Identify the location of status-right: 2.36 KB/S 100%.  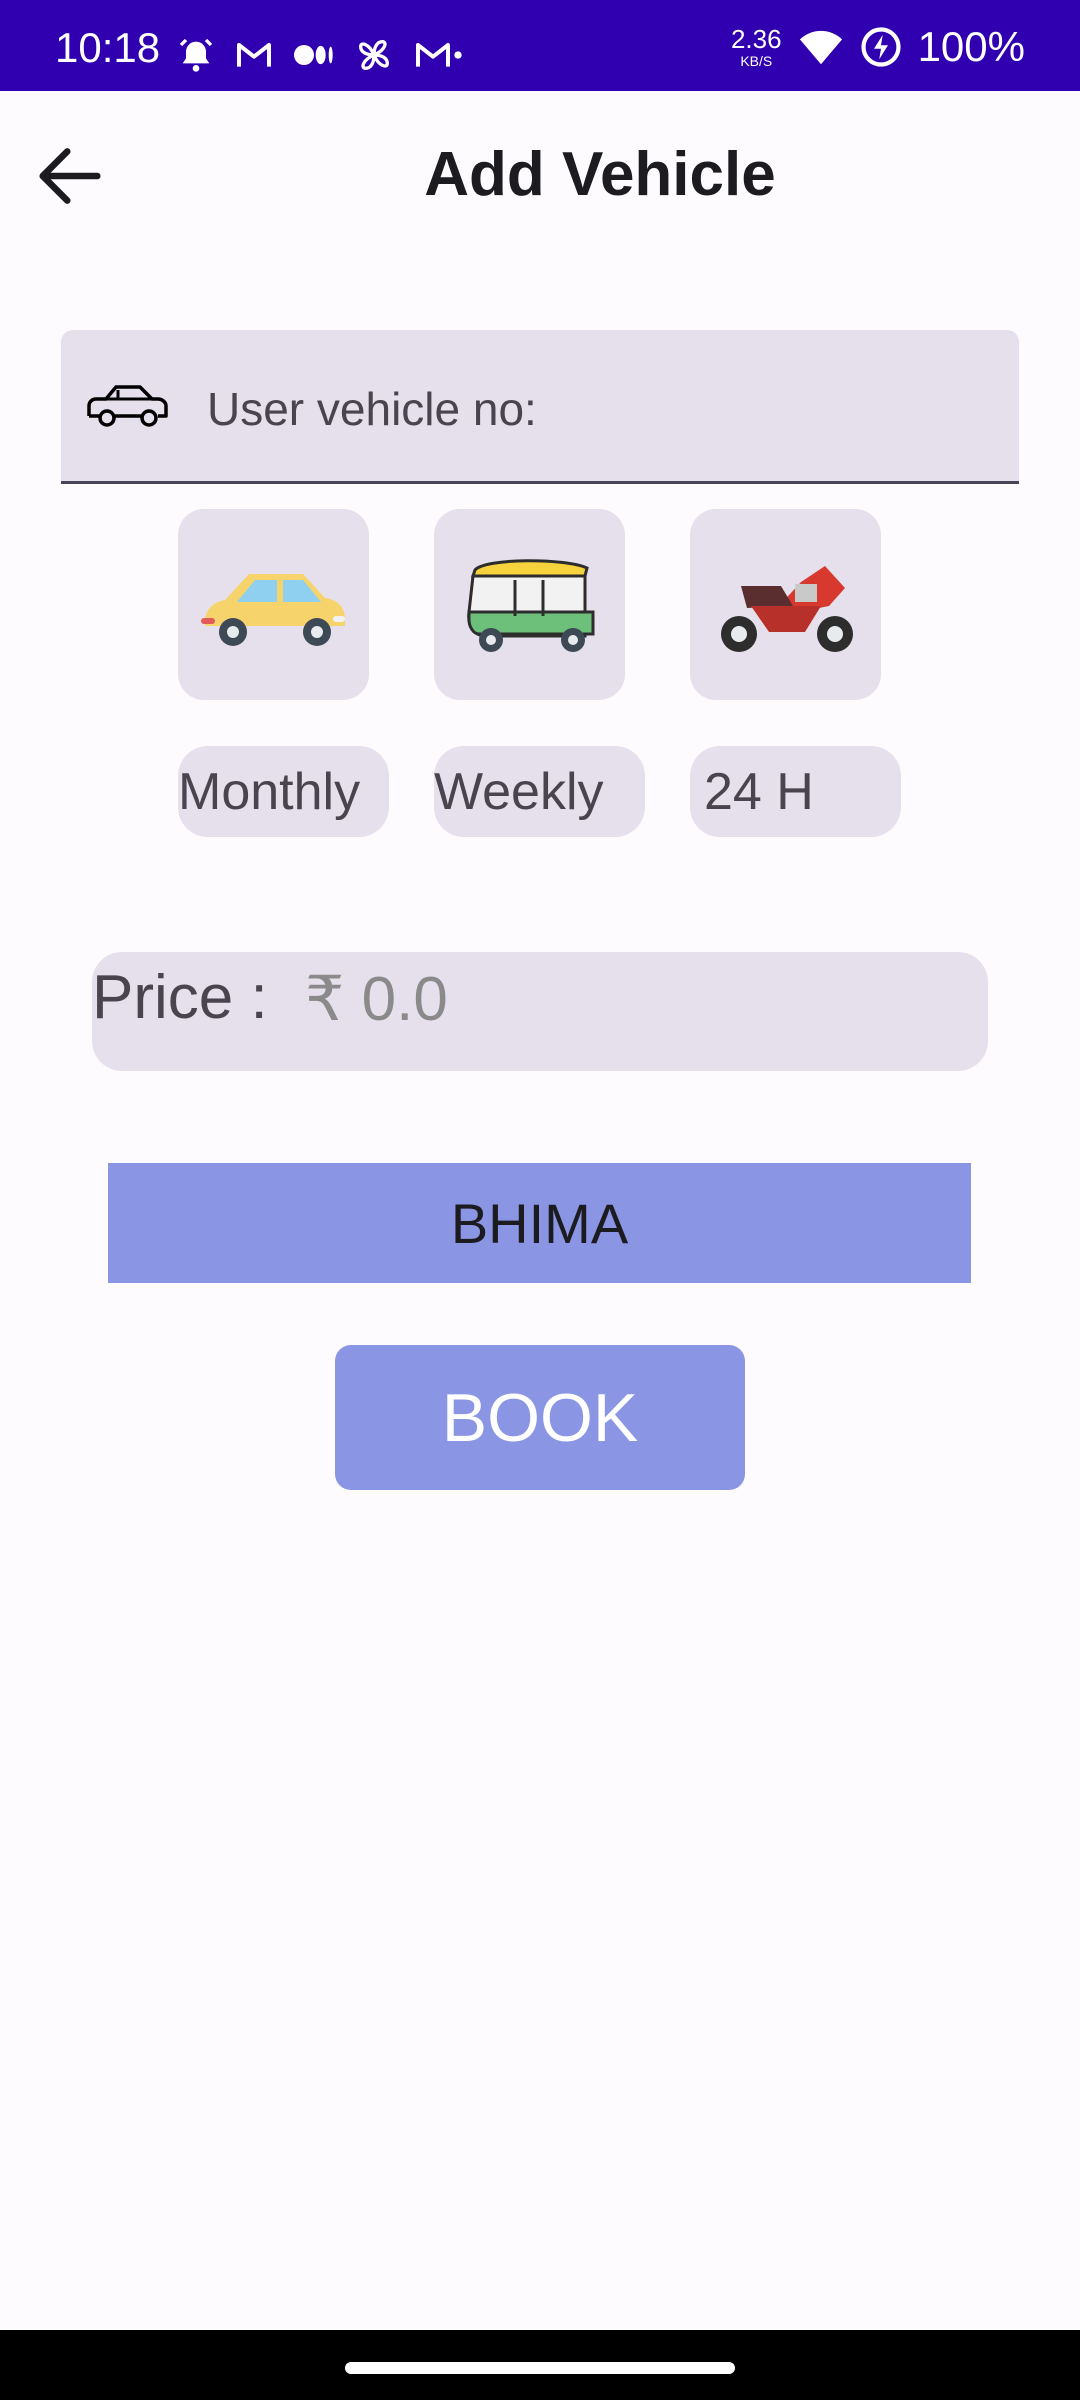
(878, 47).